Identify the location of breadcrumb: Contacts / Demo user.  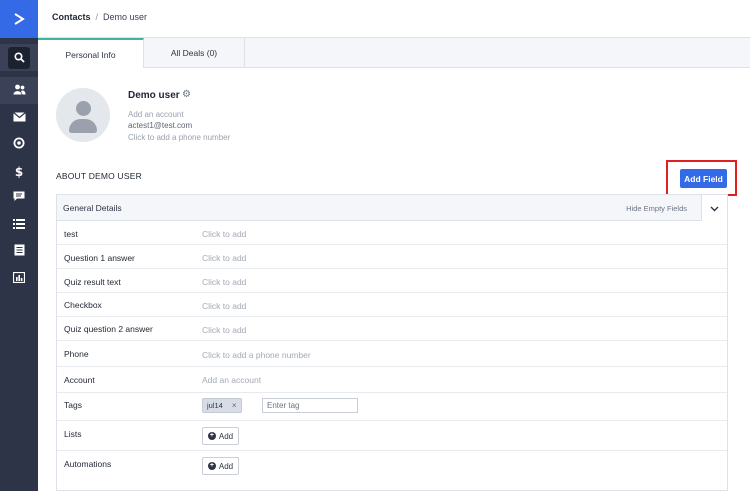
(99, 17).